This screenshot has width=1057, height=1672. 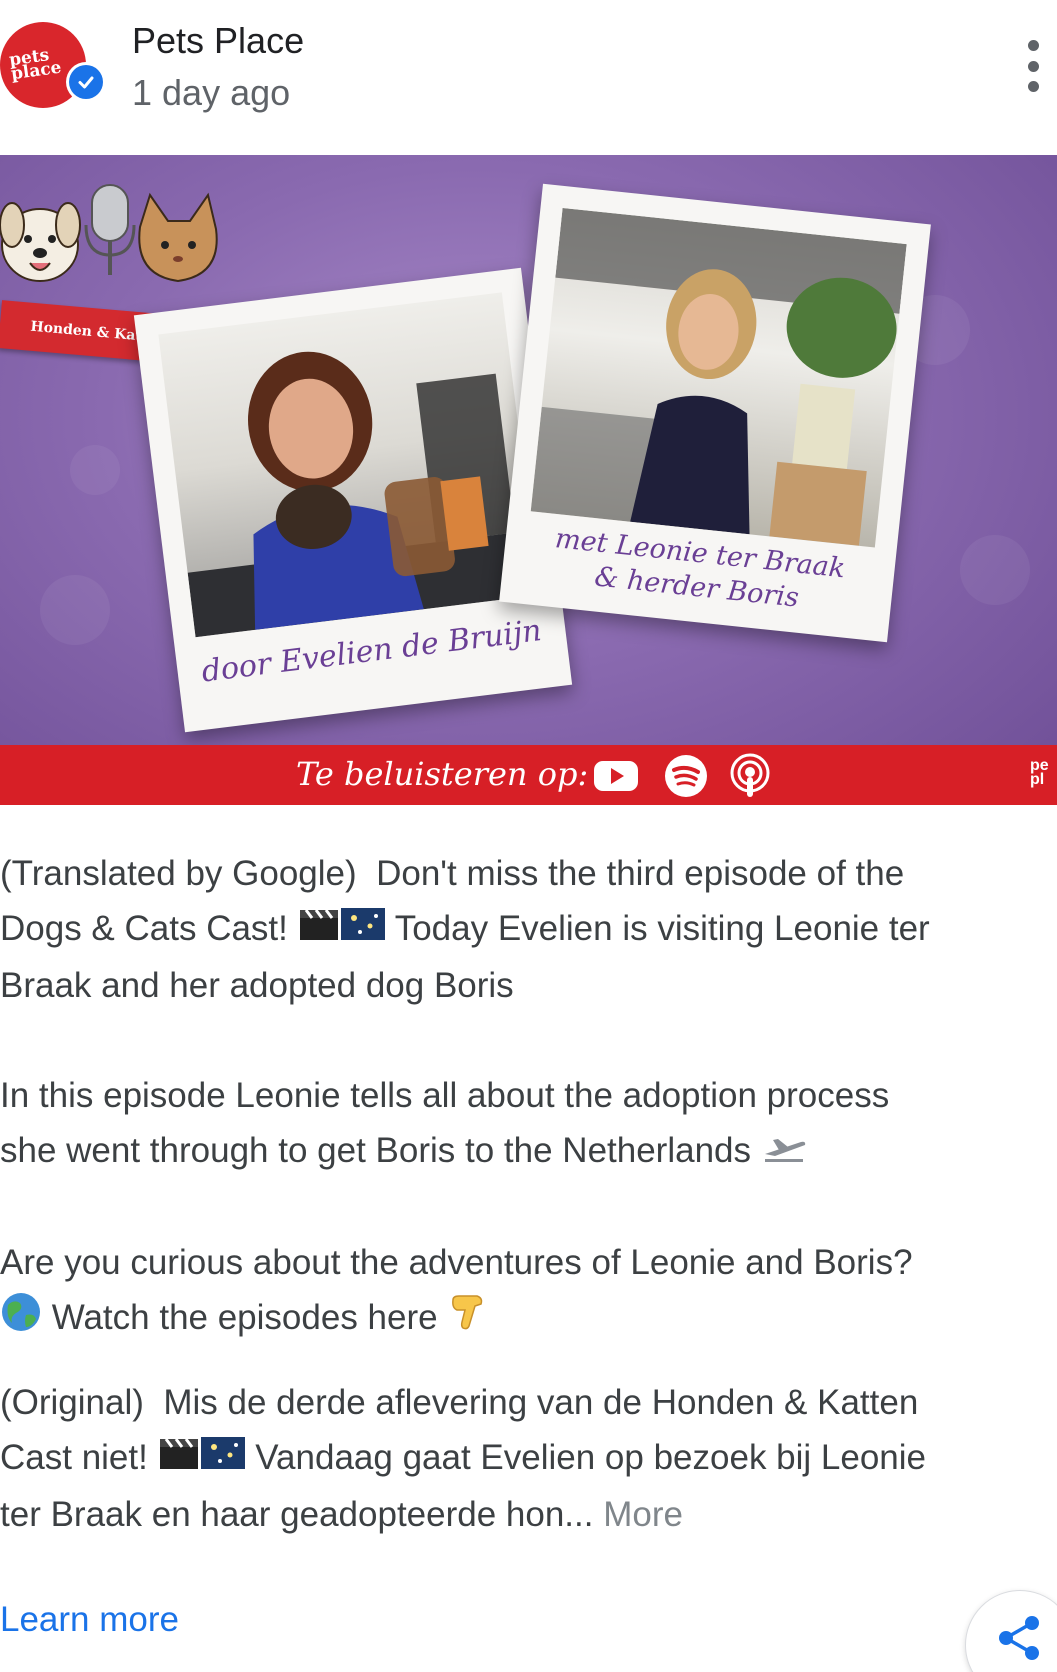 I want to click on listen-bar: Te beluisteren op: pe pl, so click(x=528, y=775).